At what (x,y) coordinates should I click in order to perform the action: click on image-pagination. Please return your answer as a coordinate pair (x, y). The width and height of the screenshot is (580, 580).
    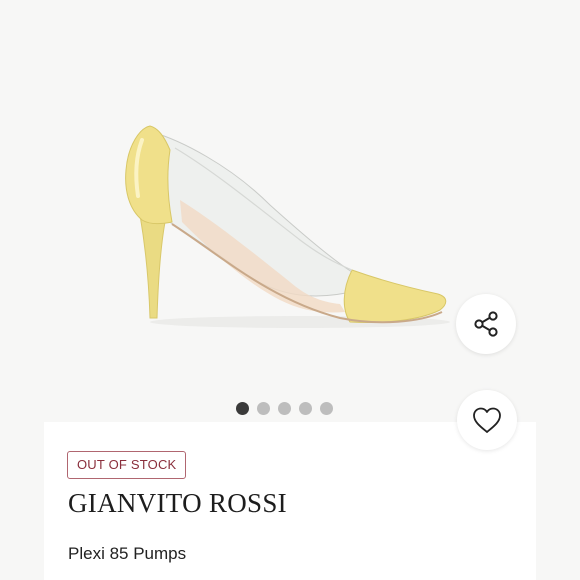
    Looking at the image, I should click on (284, 408).